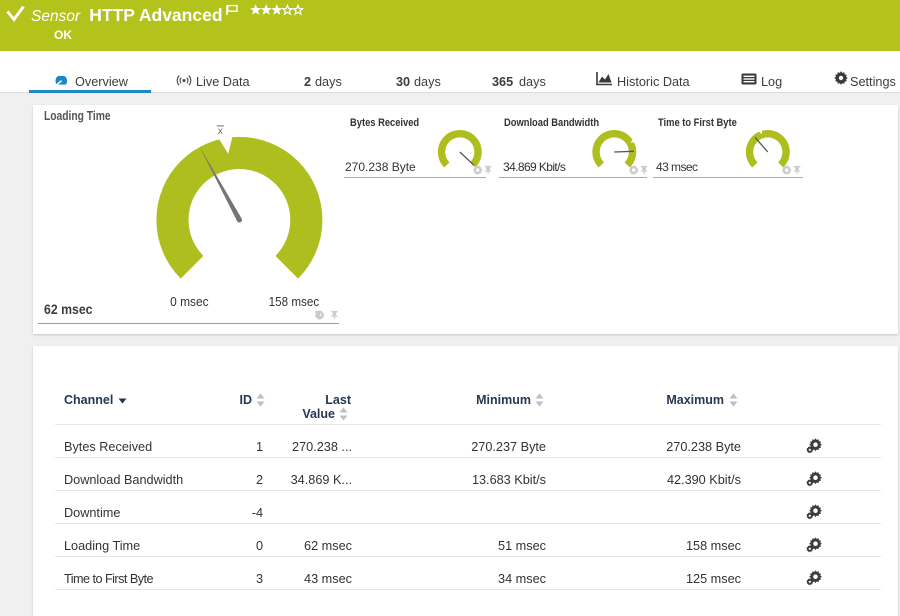  What do you see at coordinates (220, 131) in the screenshot?
I see `svg-text: x` at bounding box center [220, 131].